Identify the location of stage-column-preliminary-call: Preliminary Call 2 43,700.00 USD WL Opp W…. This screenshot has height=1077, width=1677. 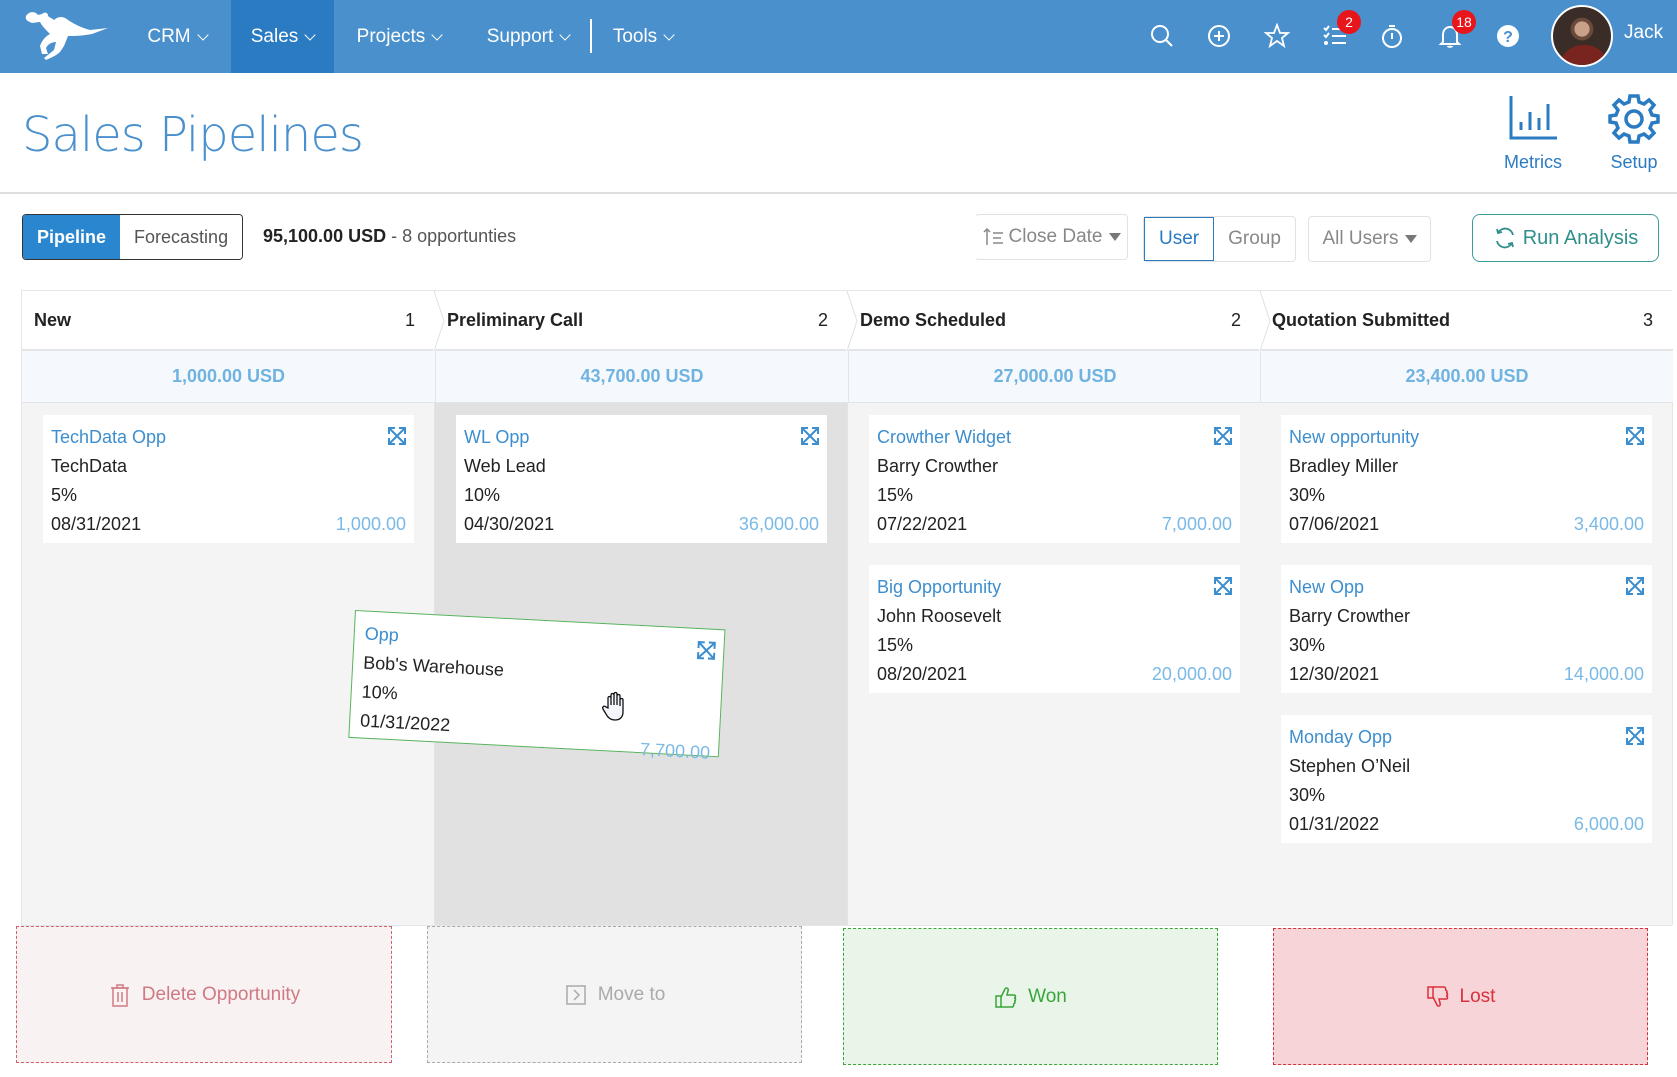
(646, 608).